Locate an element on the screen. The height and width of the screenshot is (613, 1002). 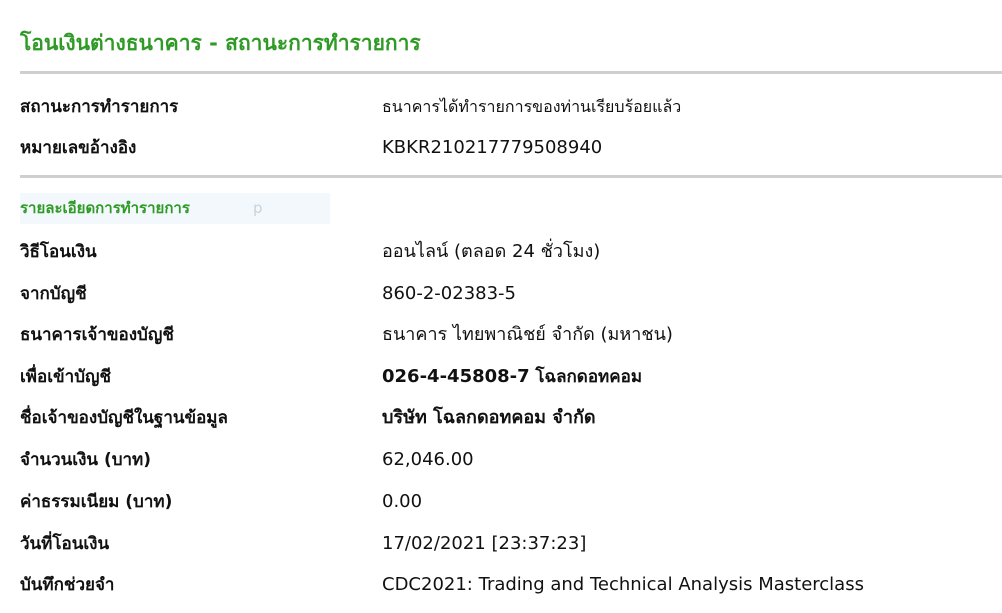
detail-row-amount: จำนวนเงิน (บาท) 62,046.00 is located at coordinates (511, 460).